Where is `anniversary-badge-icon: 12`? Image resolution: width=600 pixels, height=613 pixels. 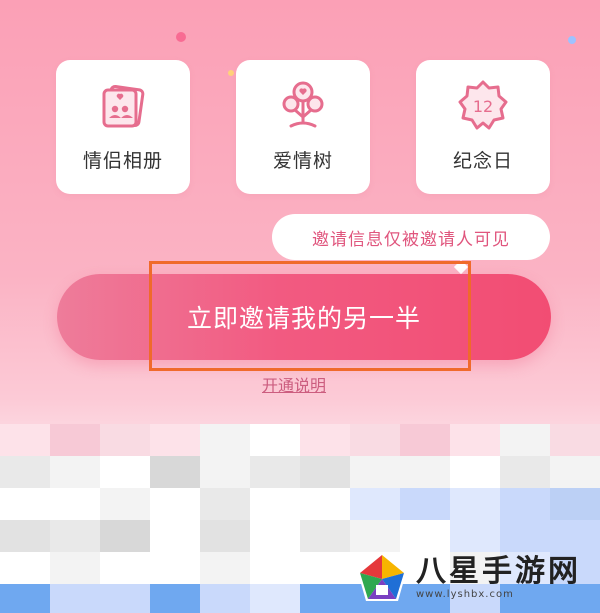
anniversary-badge-icon: 12 is located at coordinates (483, 106).